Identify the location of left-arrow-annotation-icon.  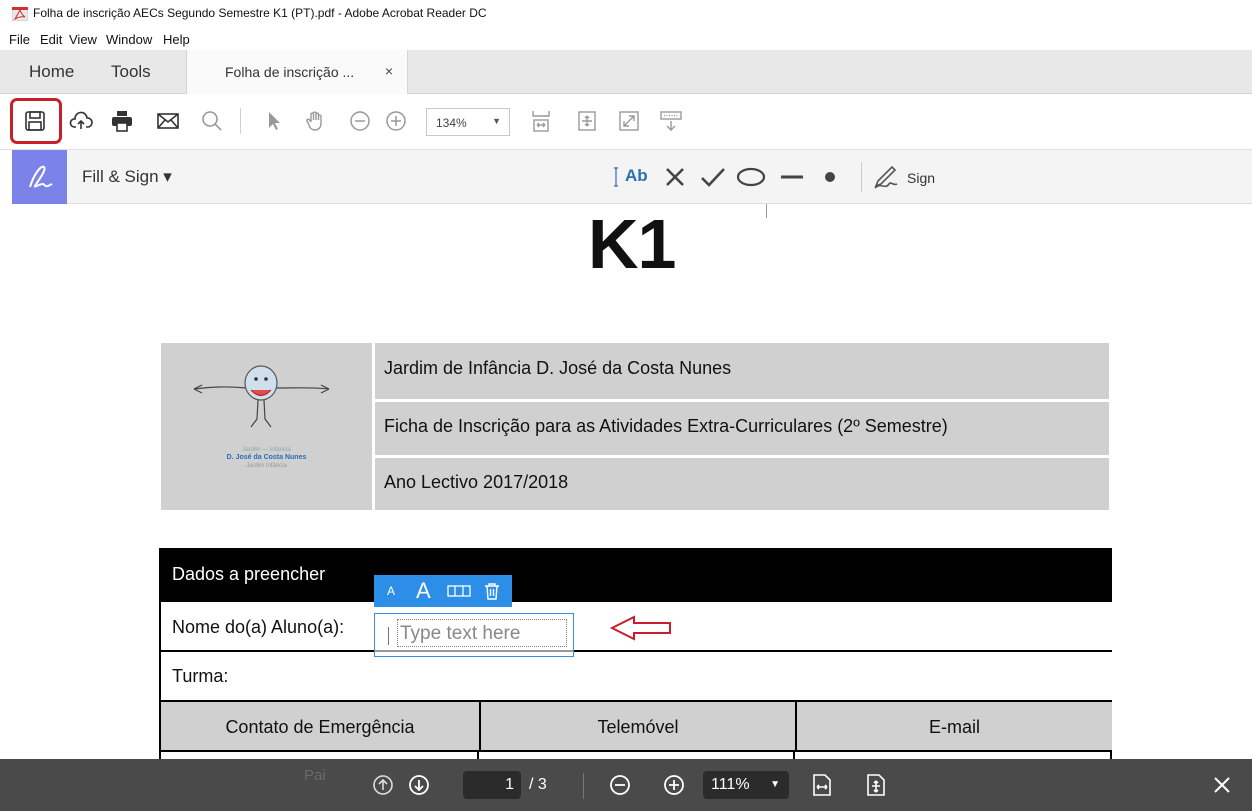
(640, 628).